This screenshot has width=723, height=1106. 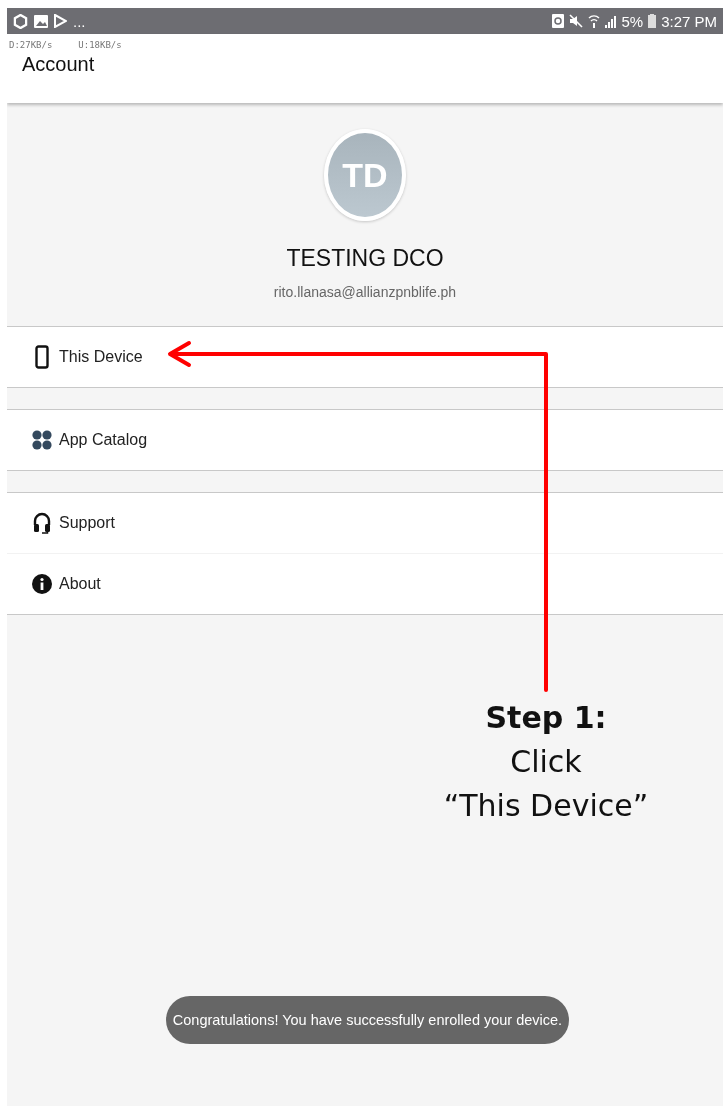 I want to click on menu-item: Support, so click(x=365, y=523).